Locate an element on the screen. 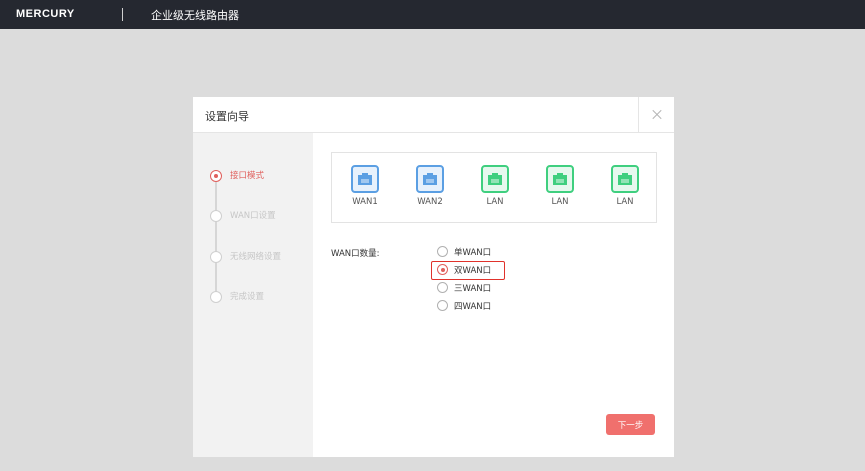 The image size is (865, 471). port-panel: WAN1 WAN2 LAN LAN LAN is located at coordinates (494, 187).